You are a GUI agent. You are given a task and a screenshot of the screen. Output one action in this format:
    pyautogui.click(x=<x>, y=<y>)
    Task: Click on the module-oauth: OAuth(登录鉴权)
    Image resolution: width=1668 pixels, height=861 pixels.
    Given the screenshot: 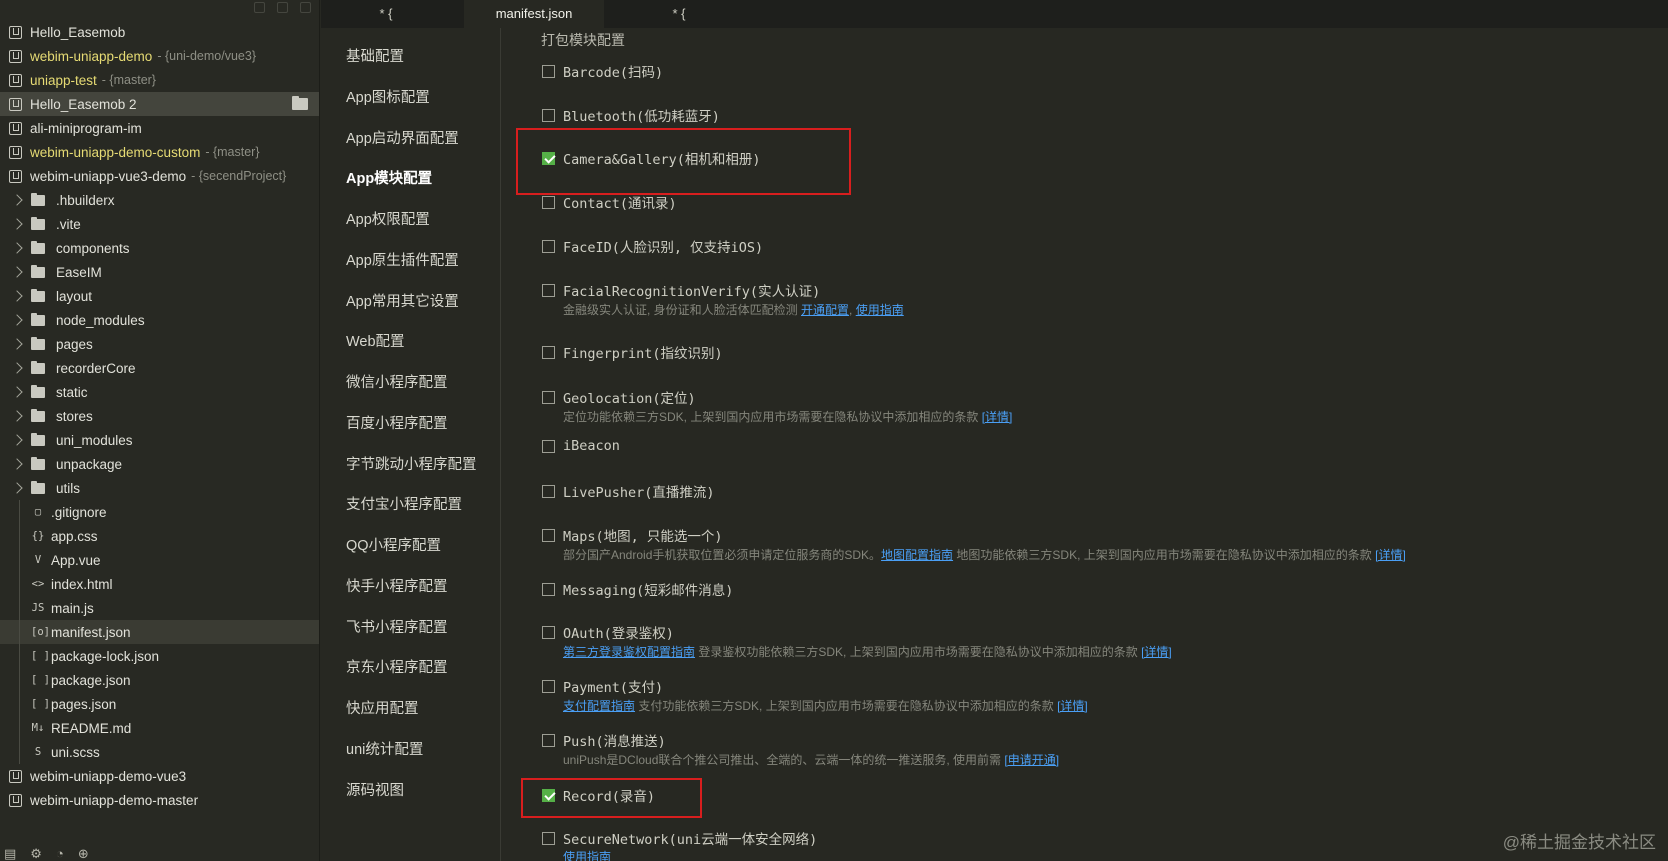 What is the action you would take?
    pyautogui.click(x=608, y=632)
    